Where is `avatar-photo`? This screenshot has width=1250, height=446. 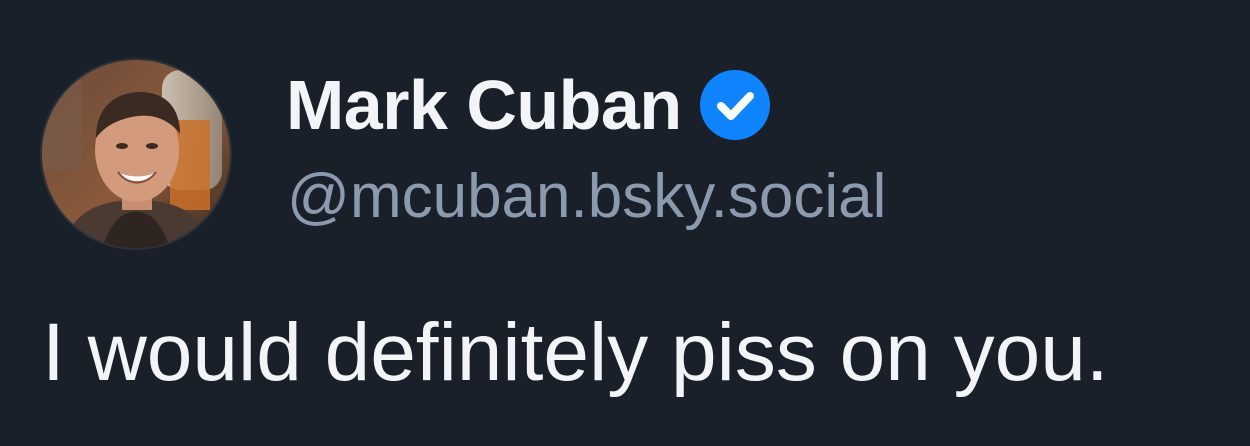 avatar-photo is located at coordinates (136, 154).